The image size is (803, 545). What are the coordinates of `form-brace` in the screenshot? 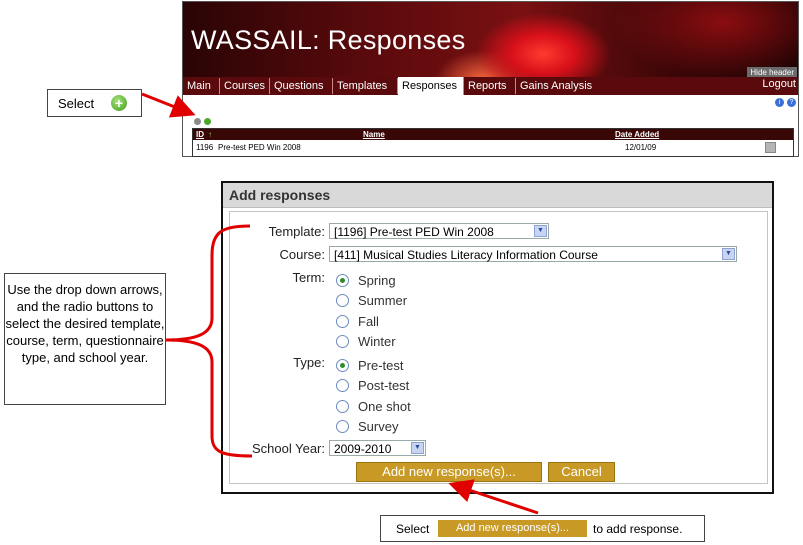 It's located at (209, 341).